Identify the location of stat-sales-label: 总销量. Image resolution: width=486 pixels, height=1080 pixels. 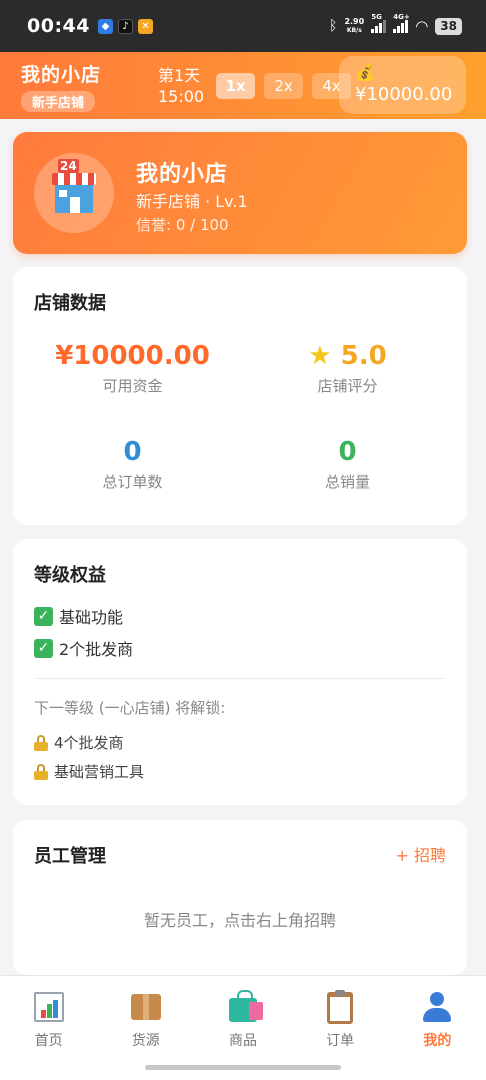
(347, 482).